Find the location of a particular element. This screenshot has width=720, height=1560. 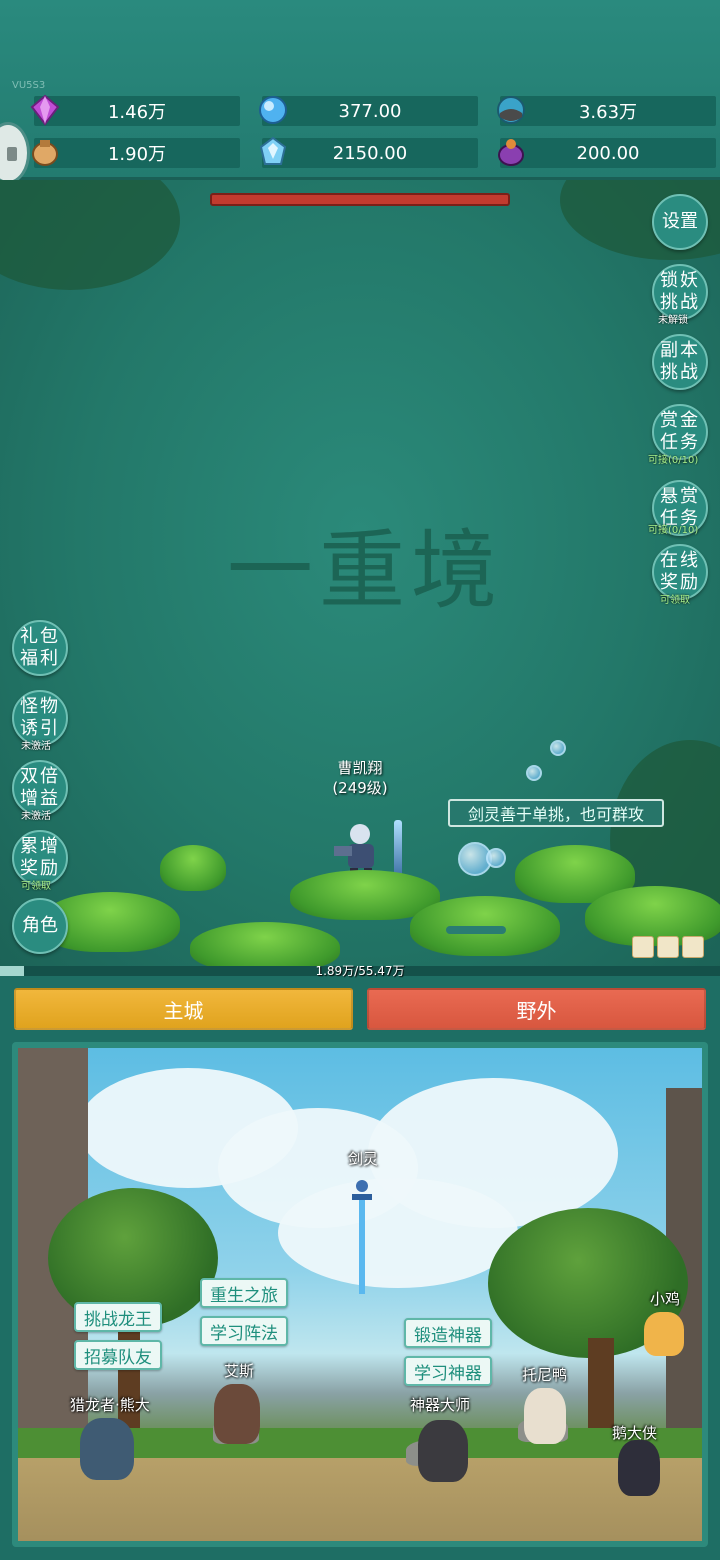

npc-label-tony-duck: 托尼鸭 is located at coordinates (545, 1375).